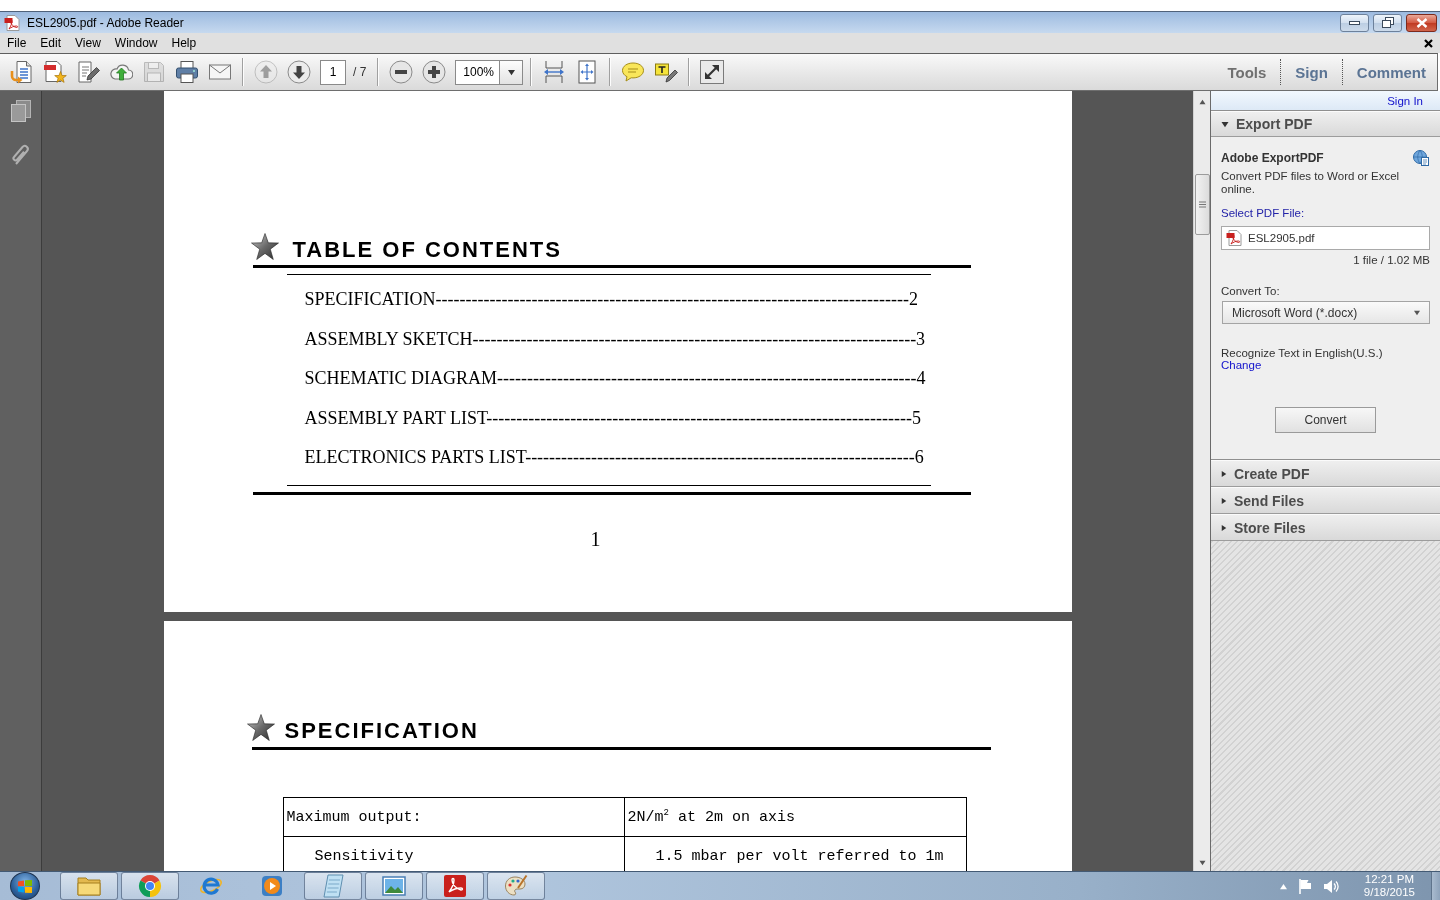 This screenshot has height=900, width=1440. What do you see at coordinates (1391, 260) in the screenshot?
I see `file-size-info: 1 file / 1.02 MB` at bounding box center [1391, 260].